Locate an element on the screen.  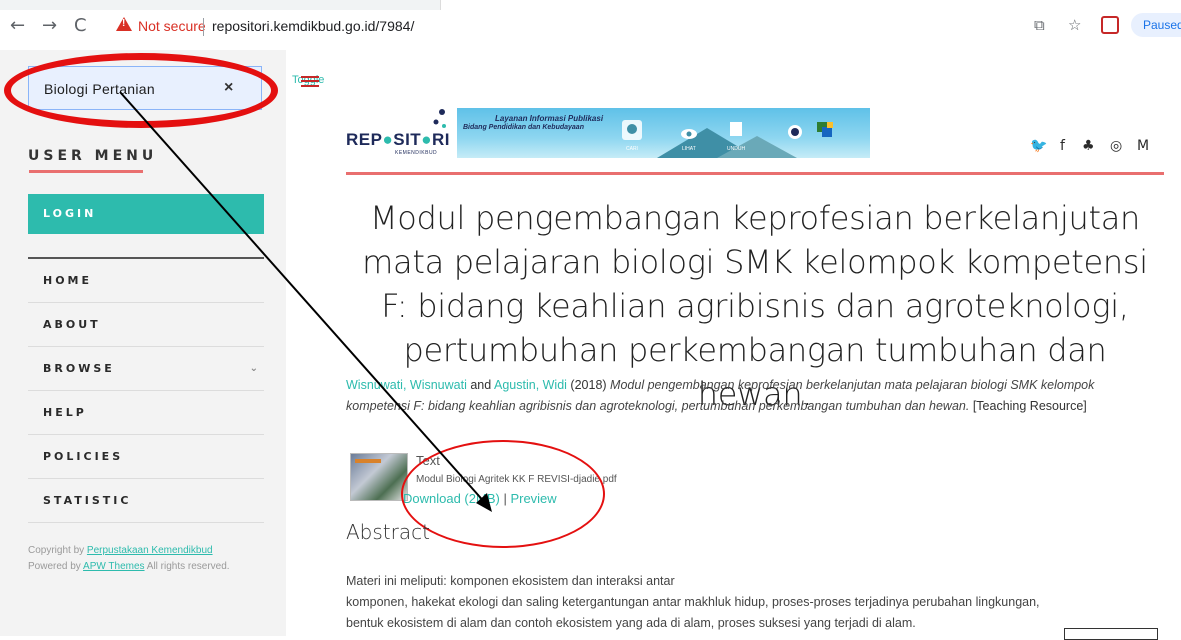
theme-link: APW Themes is located at coordinates (114, 566).